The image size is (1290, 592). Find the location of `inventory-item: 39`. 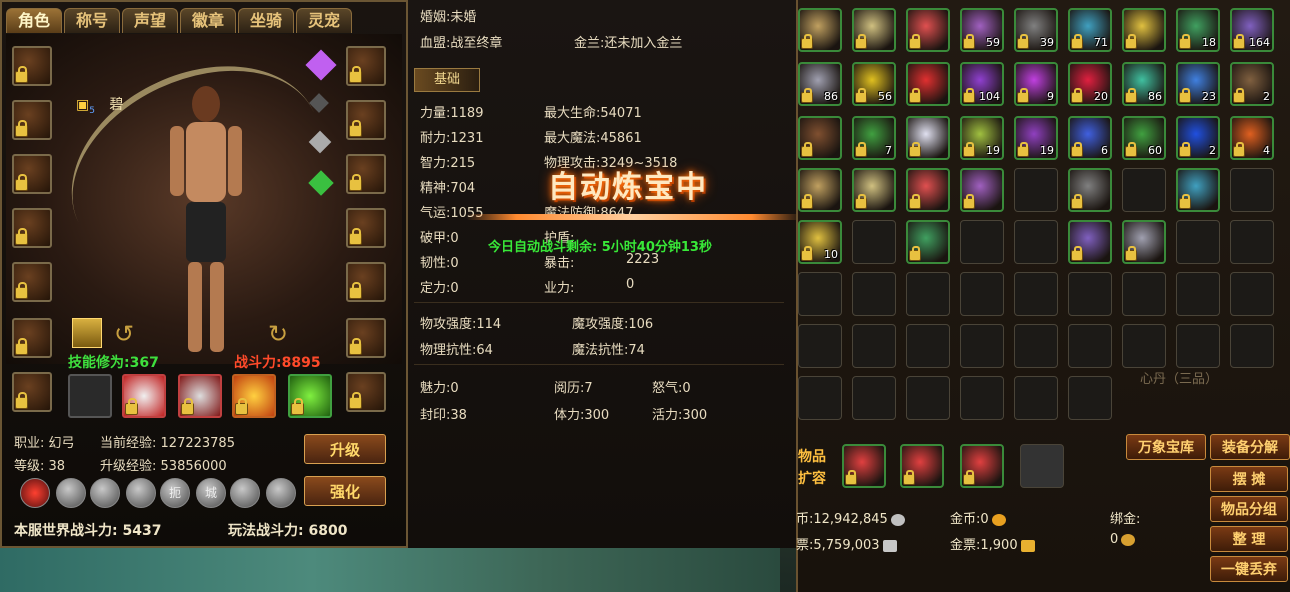

inventory-item: 39 is located at coordinates (1036, 30).